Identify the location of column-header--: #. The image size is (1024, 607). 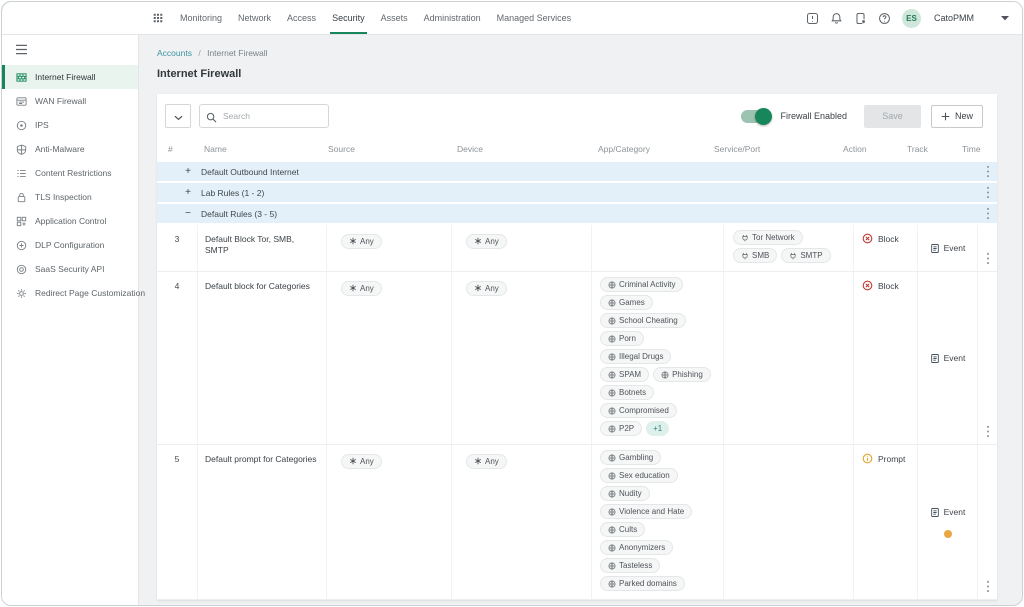
(170, 149).